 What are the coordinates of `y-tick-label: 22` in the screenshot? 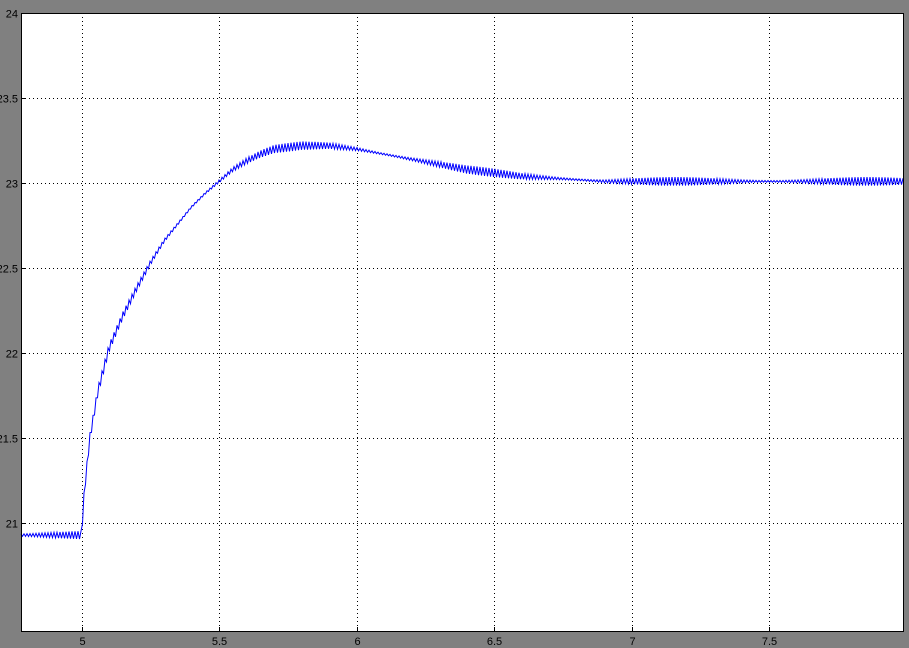 It's located at (12, 355).